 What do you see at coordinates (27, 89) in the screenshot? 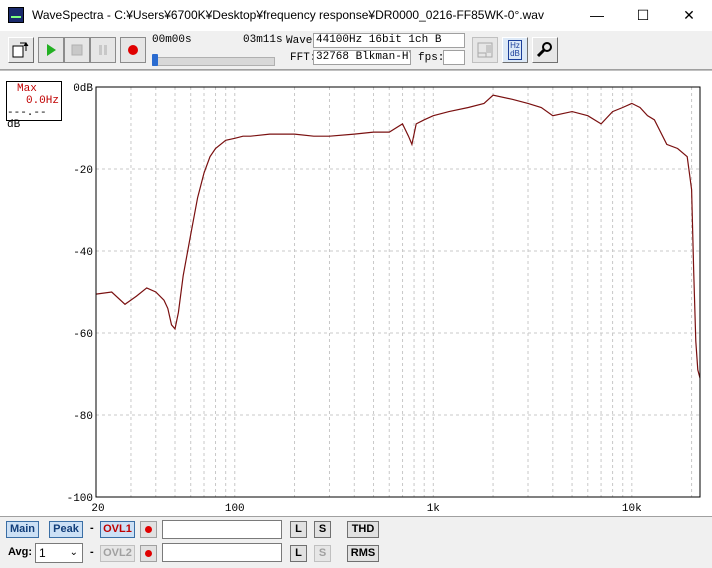
I see `max-label: Max` at bounding box center [27, 89].